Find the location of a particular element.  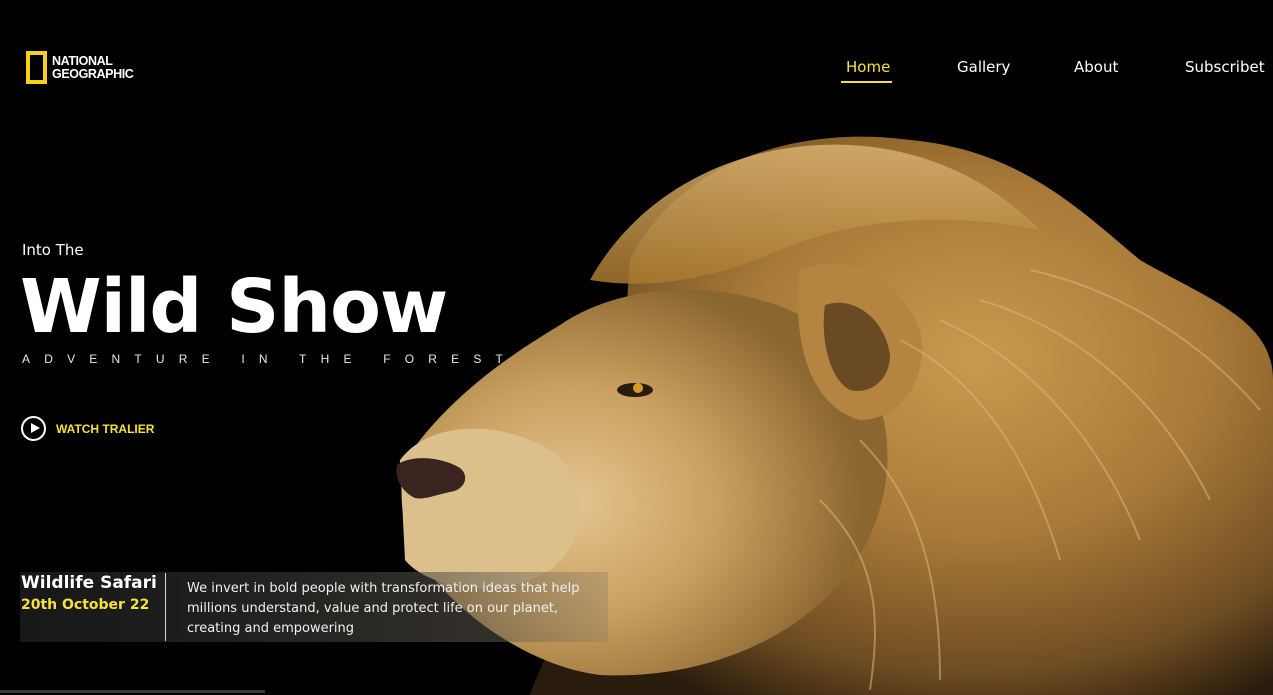

nav-home: Home is located at coordinates (868, 67).